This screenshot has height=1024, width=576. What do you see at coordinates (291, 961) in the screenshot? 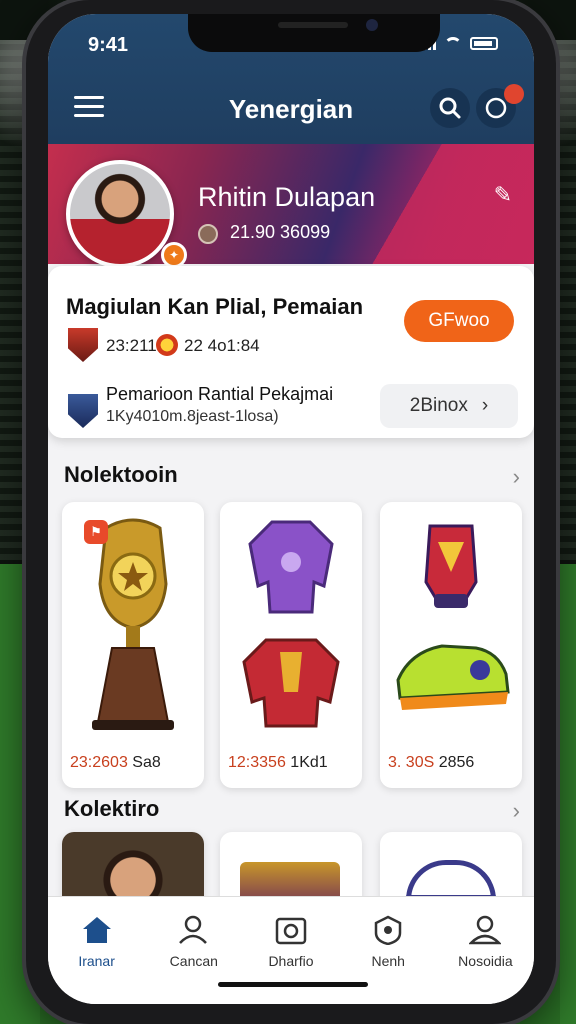
I see `tab-label: Dharfio` at bounding box center [291, 961].